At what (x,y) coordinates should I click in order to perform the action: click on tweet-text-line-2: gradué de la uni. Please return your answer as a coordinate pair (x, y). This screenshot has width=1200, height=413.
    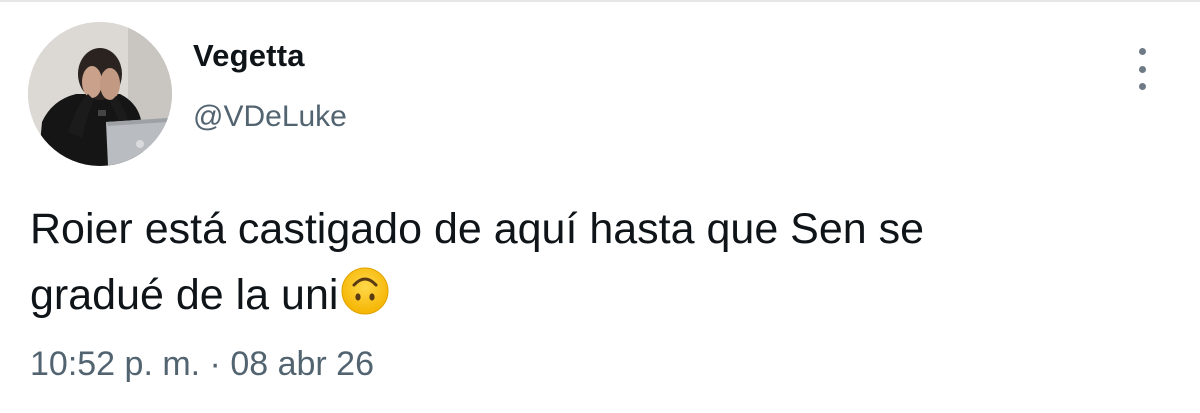
    Looking at the image, I should click on (580, 295).